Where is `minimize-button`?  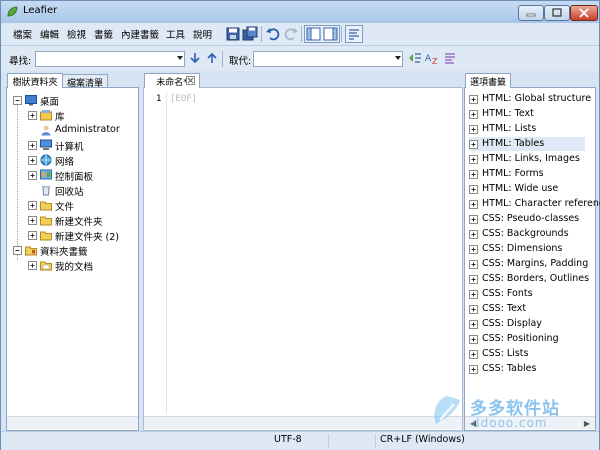 minimize-button is located at coordinates (531, 13).